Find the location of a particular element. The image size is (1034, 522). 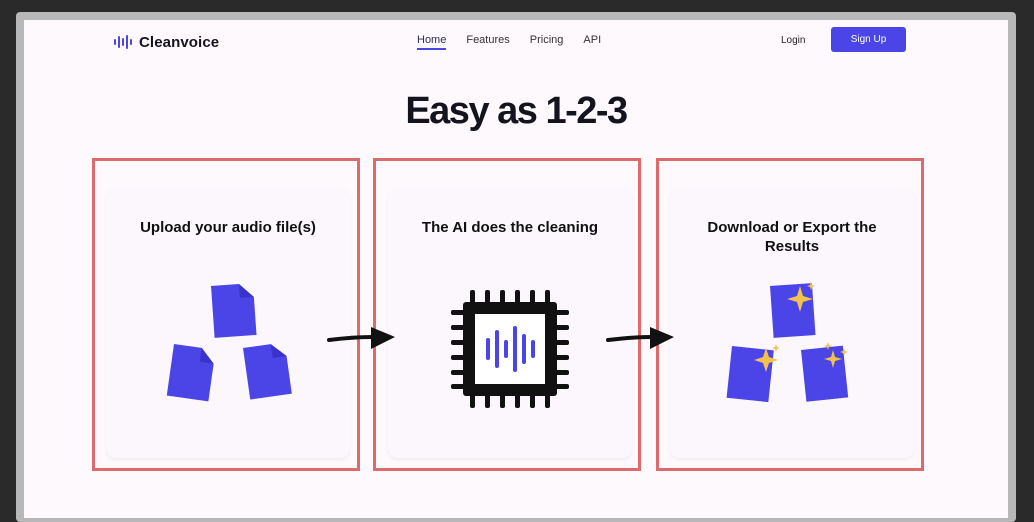

nav-link-api: API is located at coordinates (592, 40).